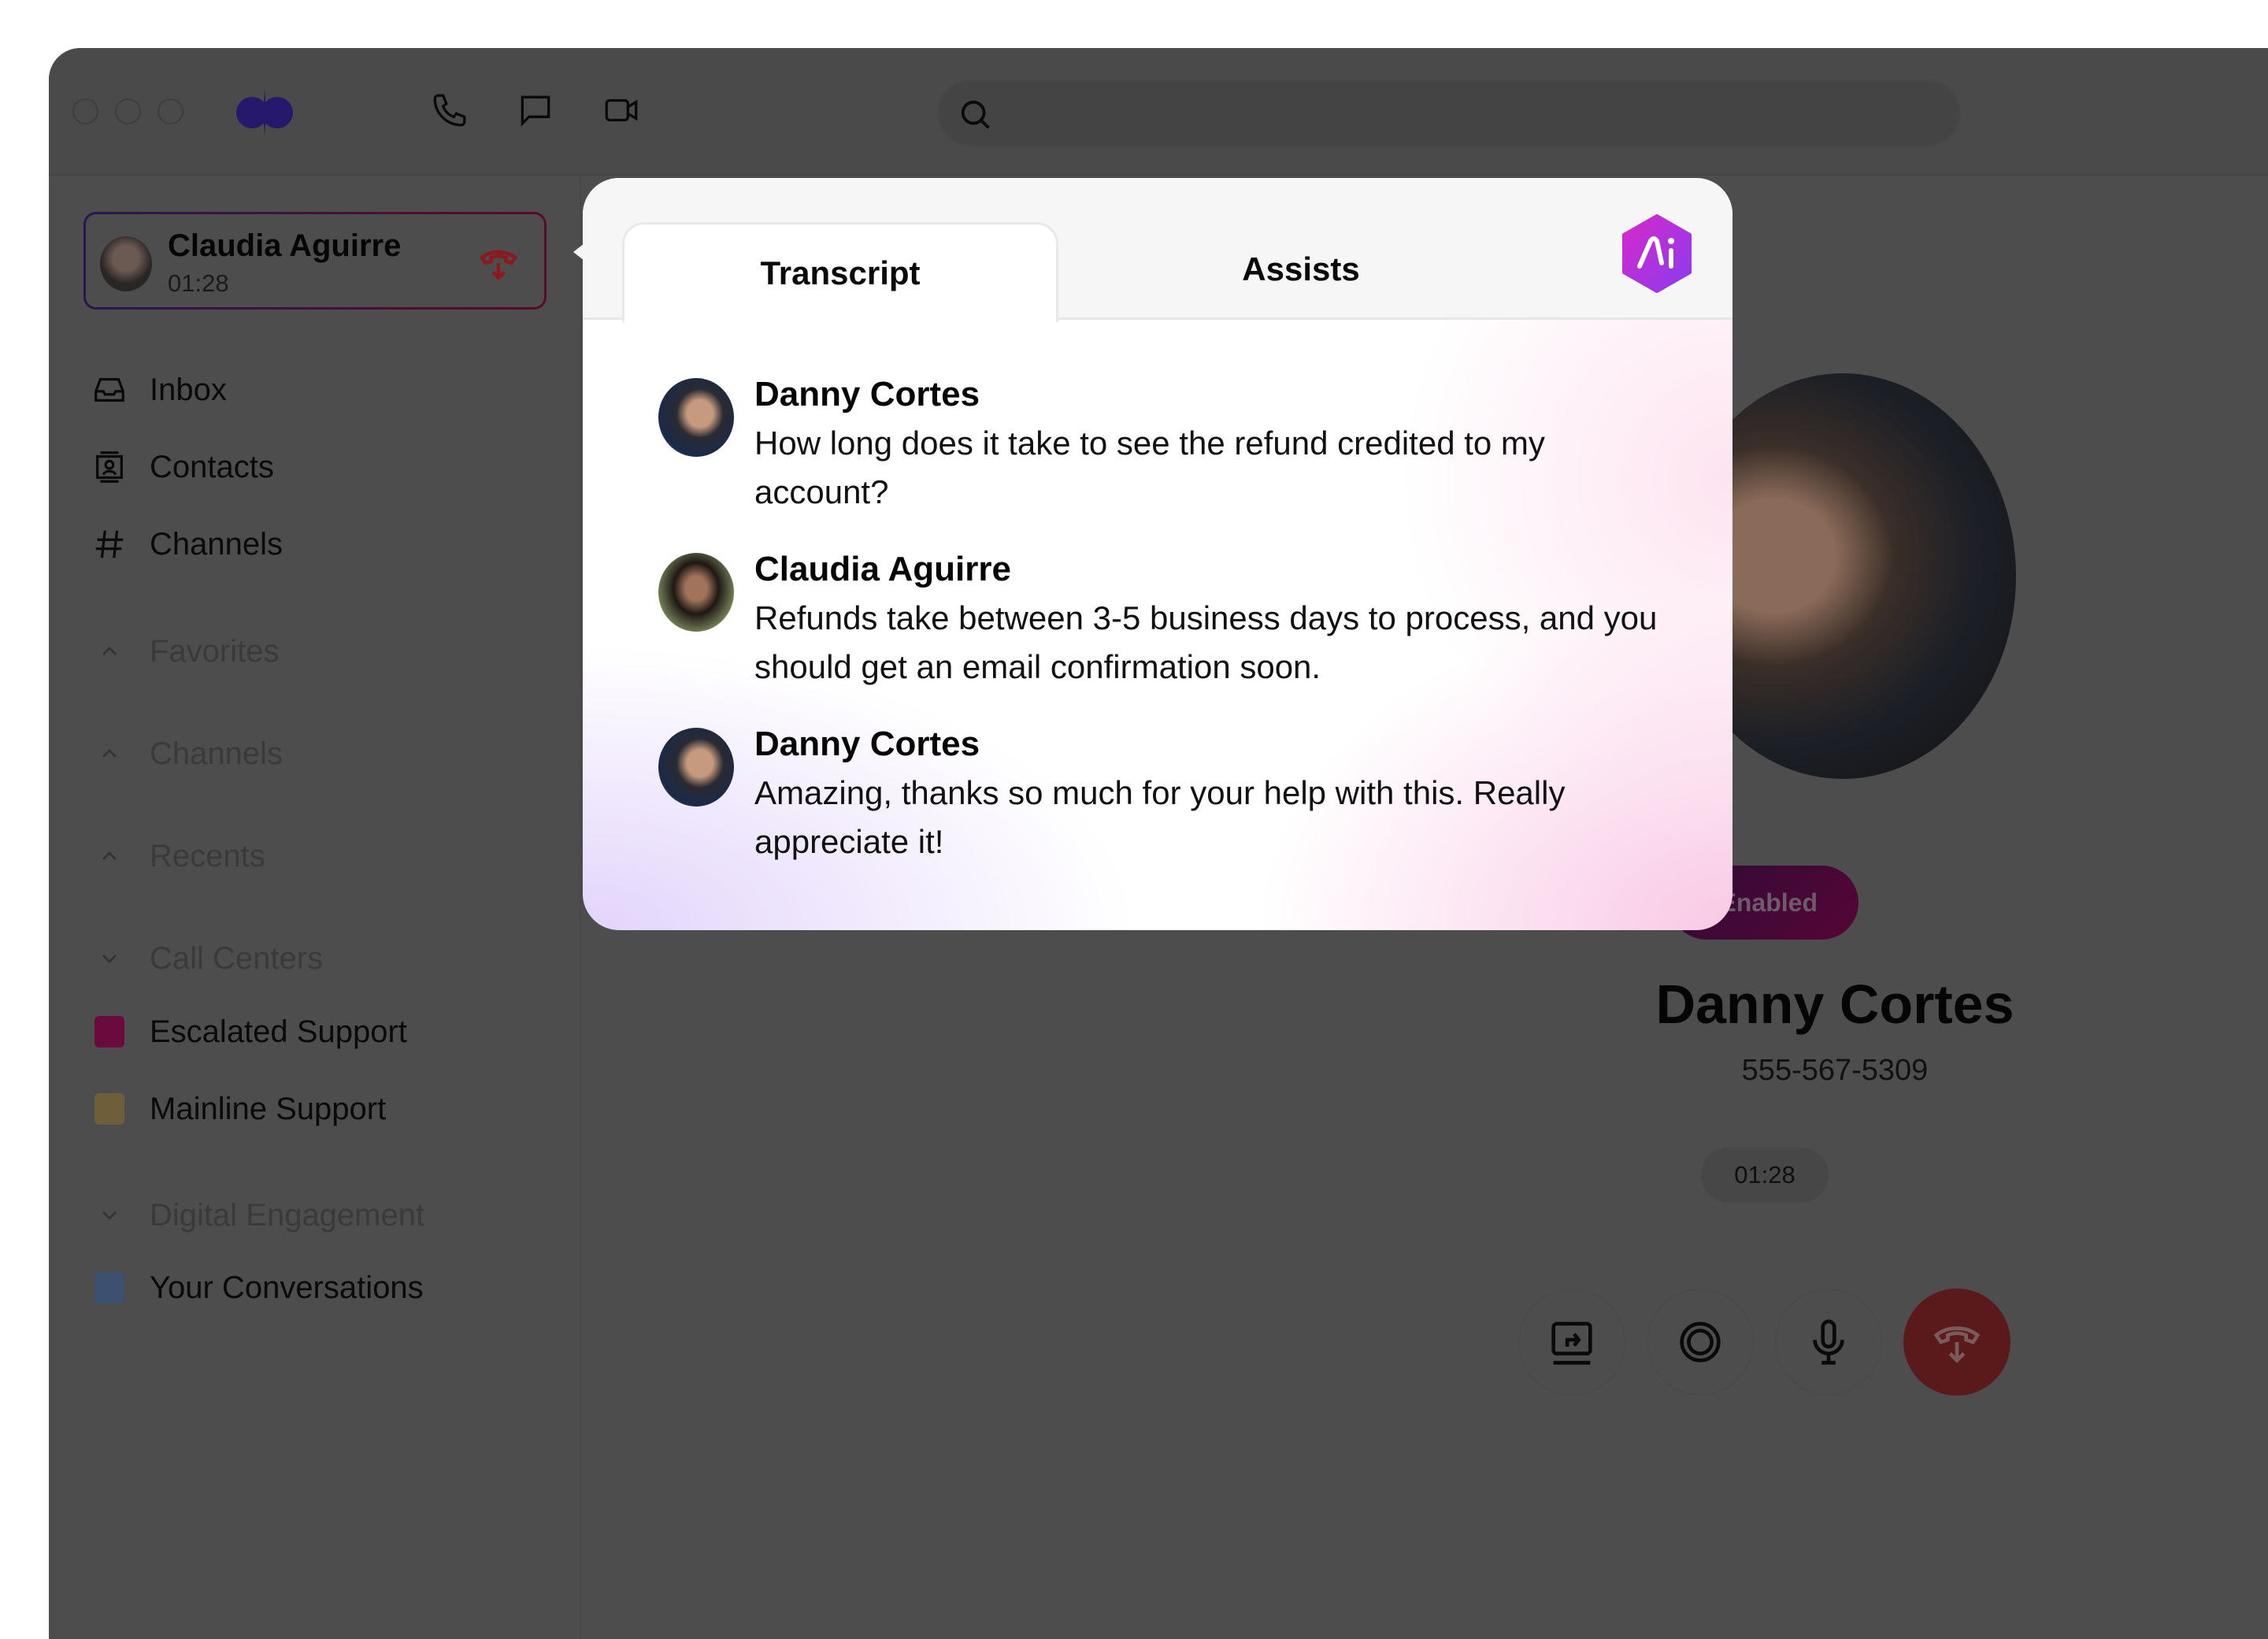 Image resolution: width=2268 pixels, height=1639 pixels. I want to click on sidebar-item-label: Escalated Support, so click(278, 1031).